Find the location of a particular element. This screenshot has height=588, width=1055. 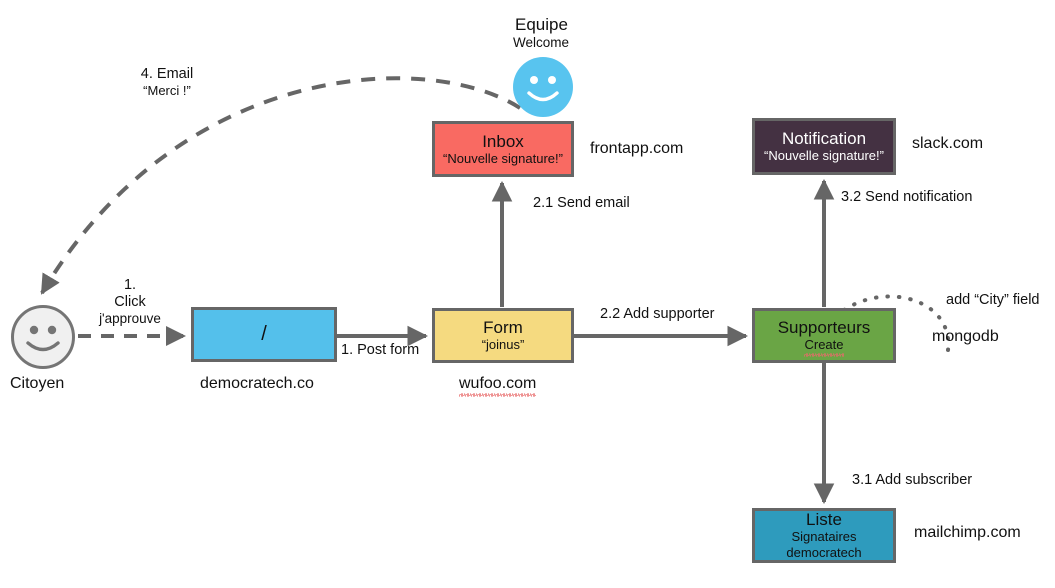

node-supporteurs-sub-wrap: Create is located at coordinates (824, 347).